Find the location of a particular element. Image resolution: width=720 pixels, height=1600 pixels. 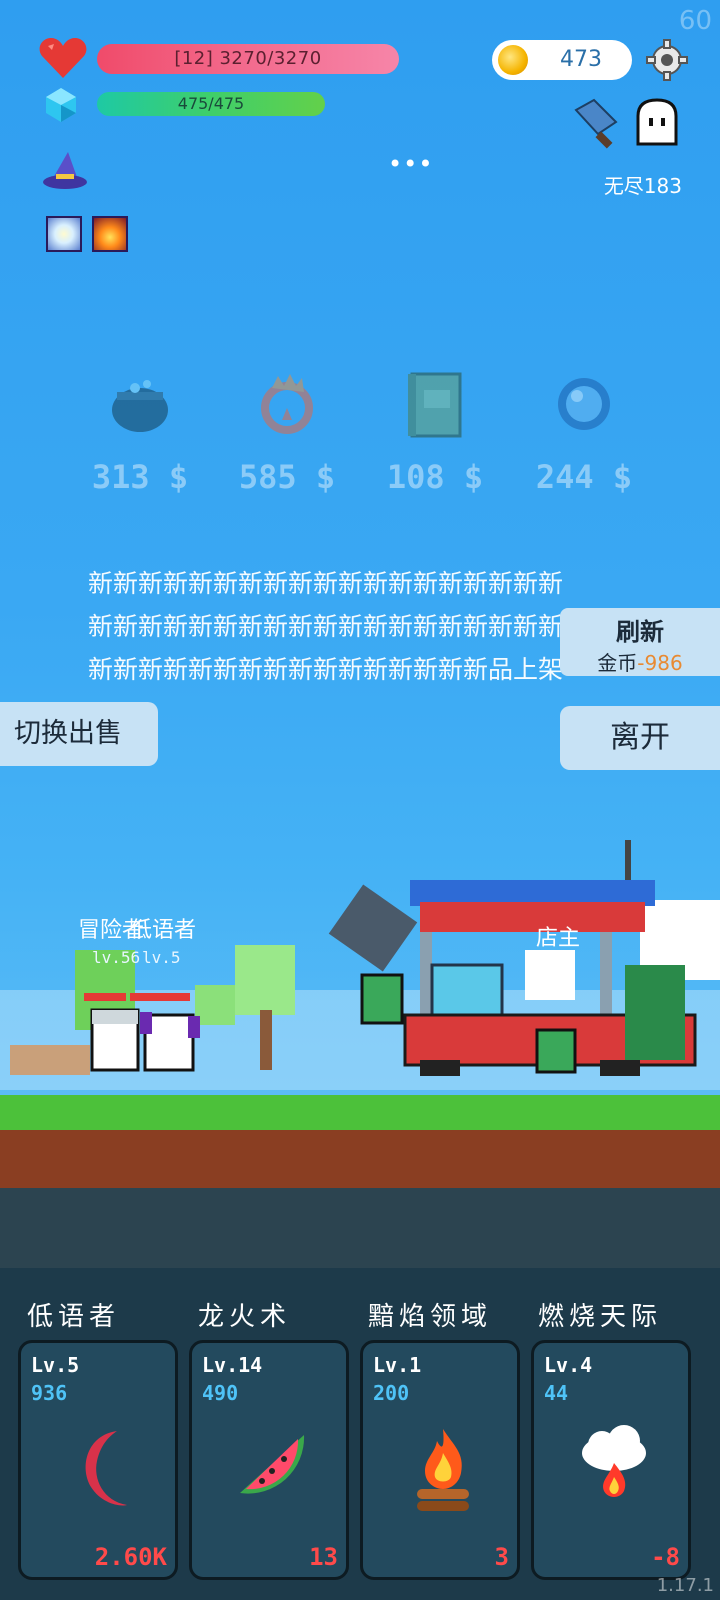

skill-value: 936 is located at coordinates (49, 1393).